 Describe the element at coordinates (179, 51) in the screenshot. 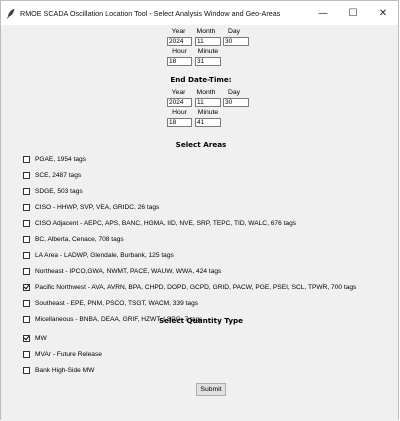

I see `start-hour-label: Hour` at that location.